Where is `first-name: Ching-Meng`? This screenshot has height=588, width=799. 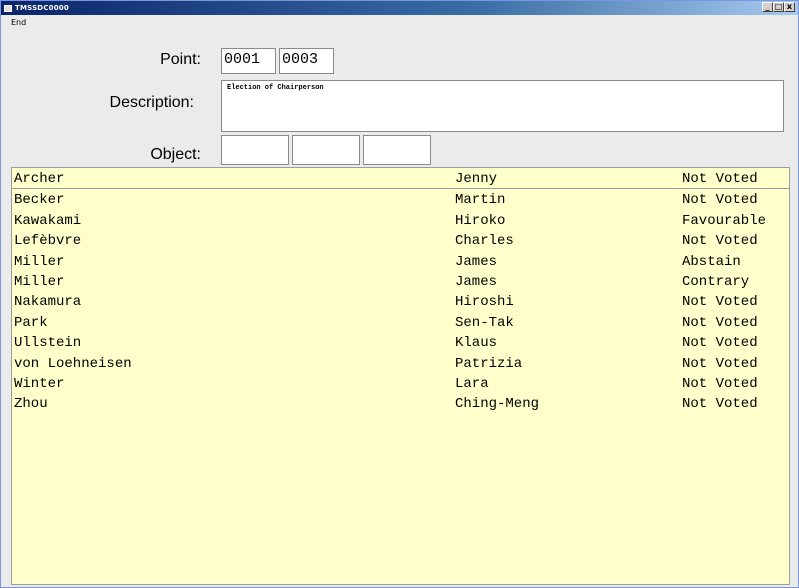
first-name: Ching-Meng is located at coordinates (497, 404).